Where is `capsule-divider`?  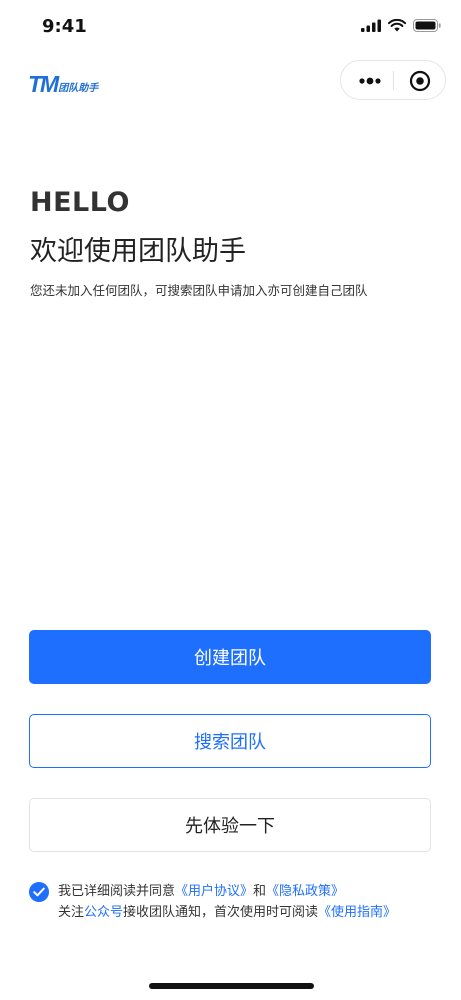
capsule-divider is located at coordinates (393, 80).